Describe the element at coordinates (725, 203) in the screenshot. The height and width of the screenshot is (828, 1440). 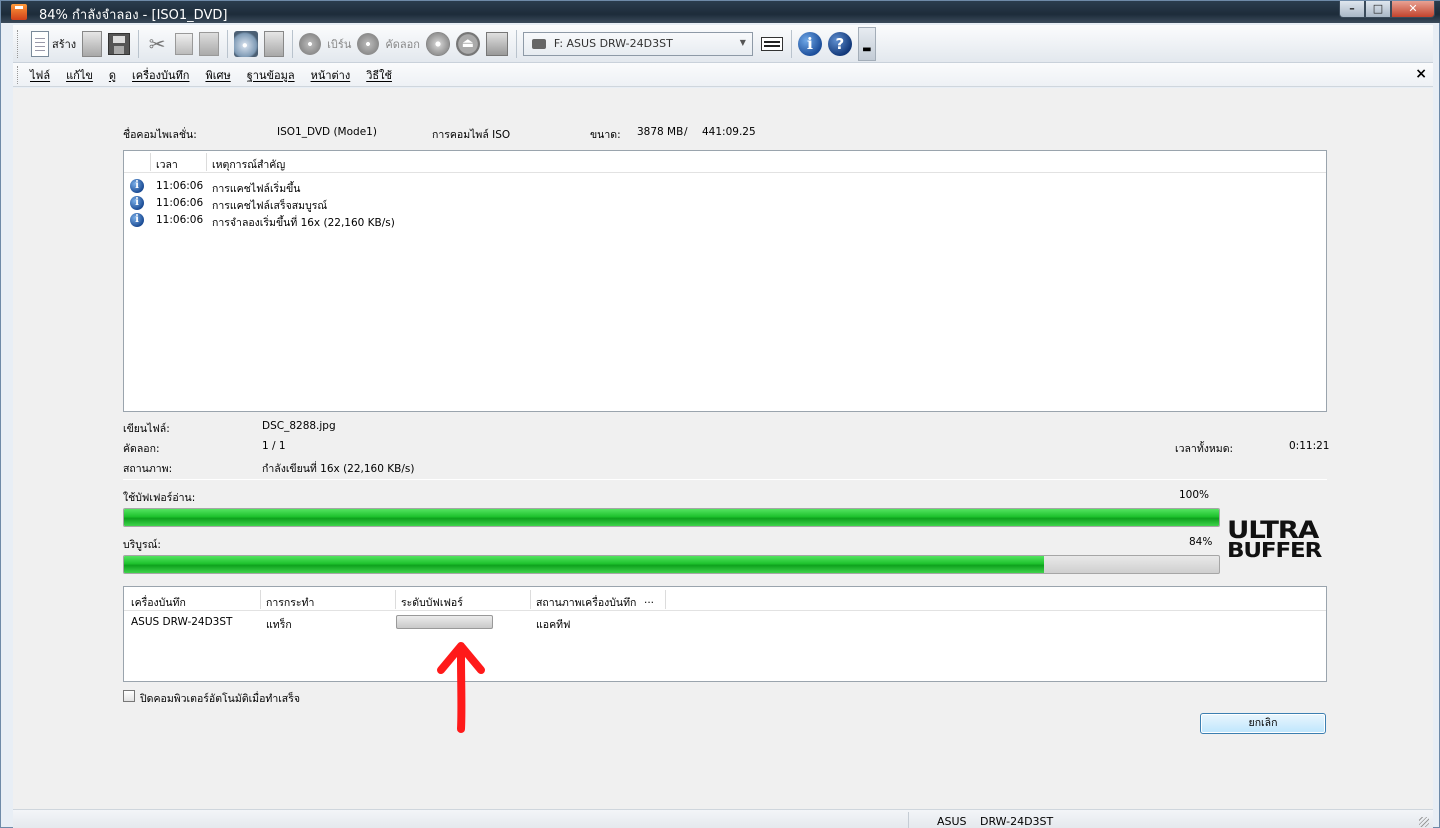
I see `log-row: i 11:06:06 การแคชไฟล์เสร็จสมบูรณ์` at that location.